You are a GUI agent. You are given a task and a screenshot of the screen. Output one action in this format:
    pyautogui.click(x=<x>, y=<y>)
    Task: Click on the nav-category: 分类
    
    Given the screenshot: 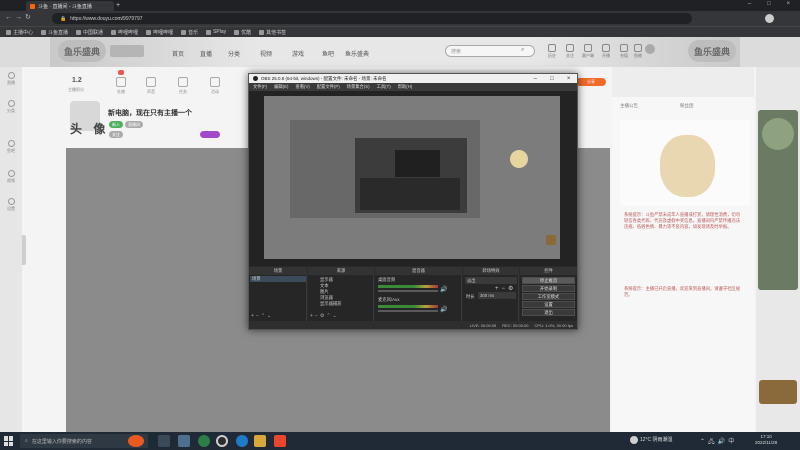 What is the action you would take?
    pyautogui.click(x=234, y=53)
    